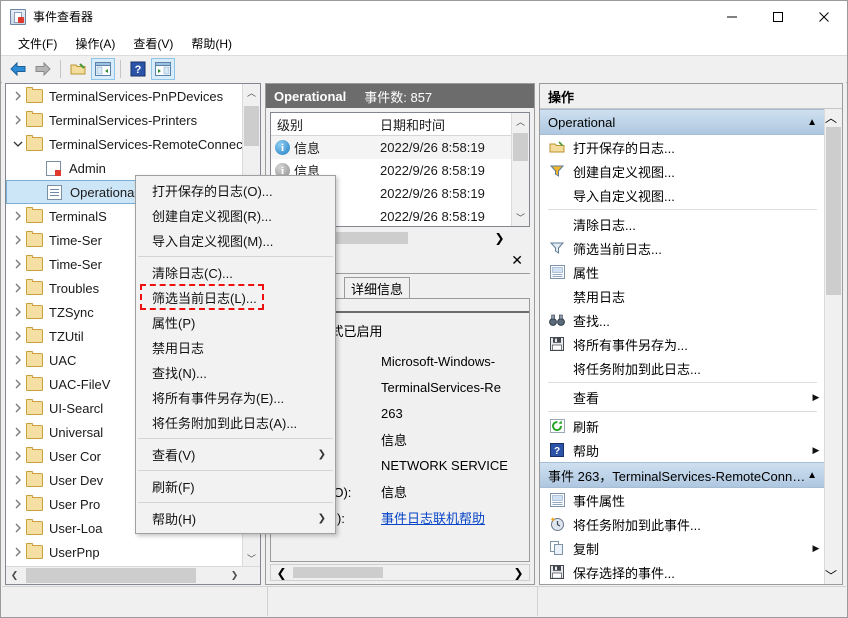  What do you see at coordinates (400, 572) in the screenshot?
I see `detail-horizontal-scrollbar: ❮ ❯` at bounding box center [400, 572].